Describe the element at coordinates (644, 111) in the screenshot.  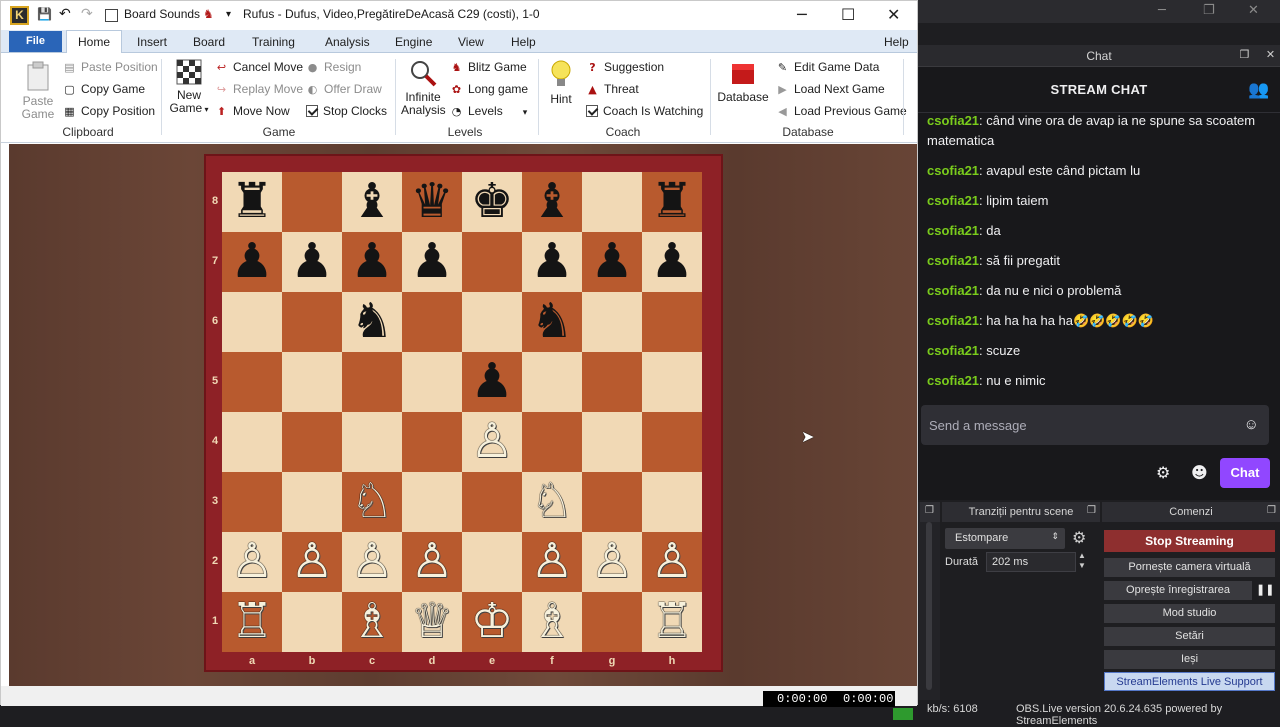
I see `coach-watching-checkbox: Coach Is Watching` at that location.